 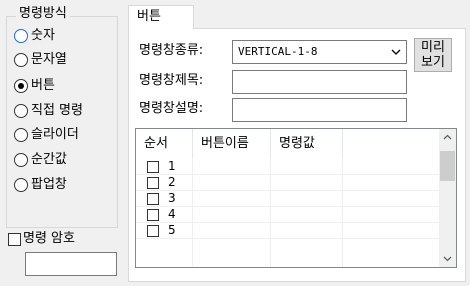 What do you see at coordinates (171, 108) in the screenshot?
I see `window-desc-label: 명령창설명:` at bounding box center [171, 108].